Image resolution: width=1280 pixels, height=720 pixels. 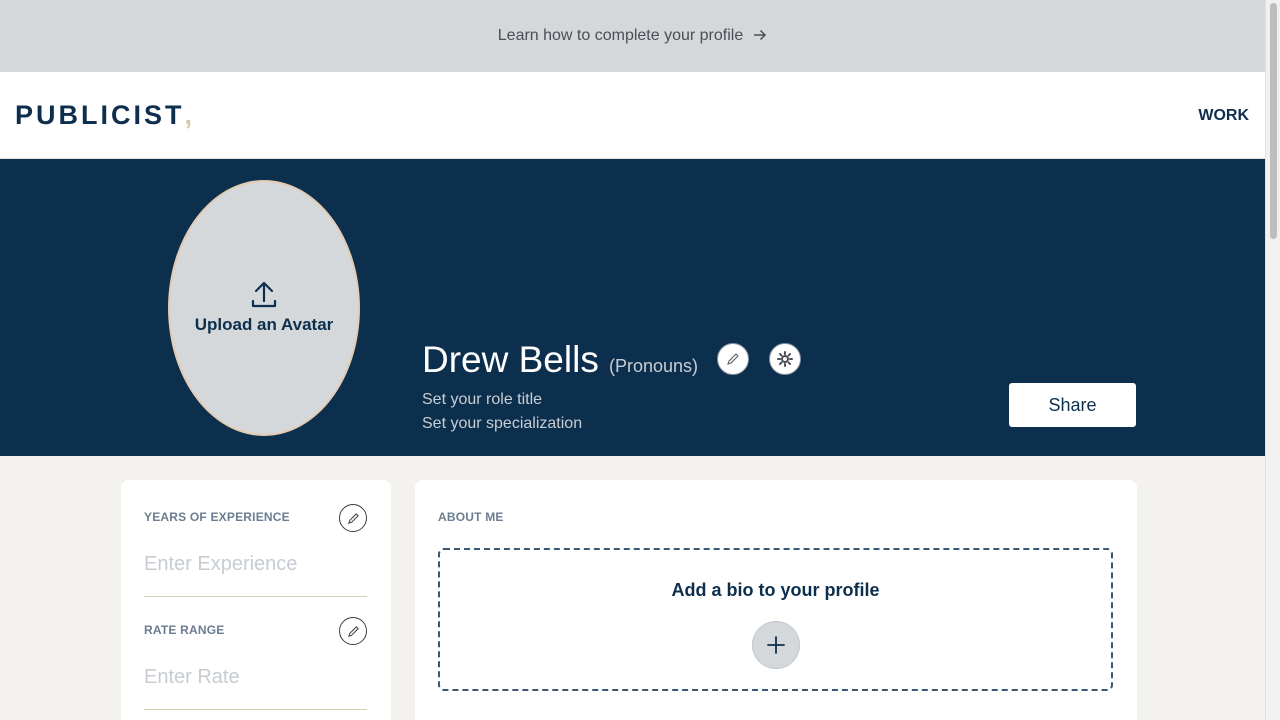 I want to click on role-title-field: Set your role title, so click(x=482, y=400).